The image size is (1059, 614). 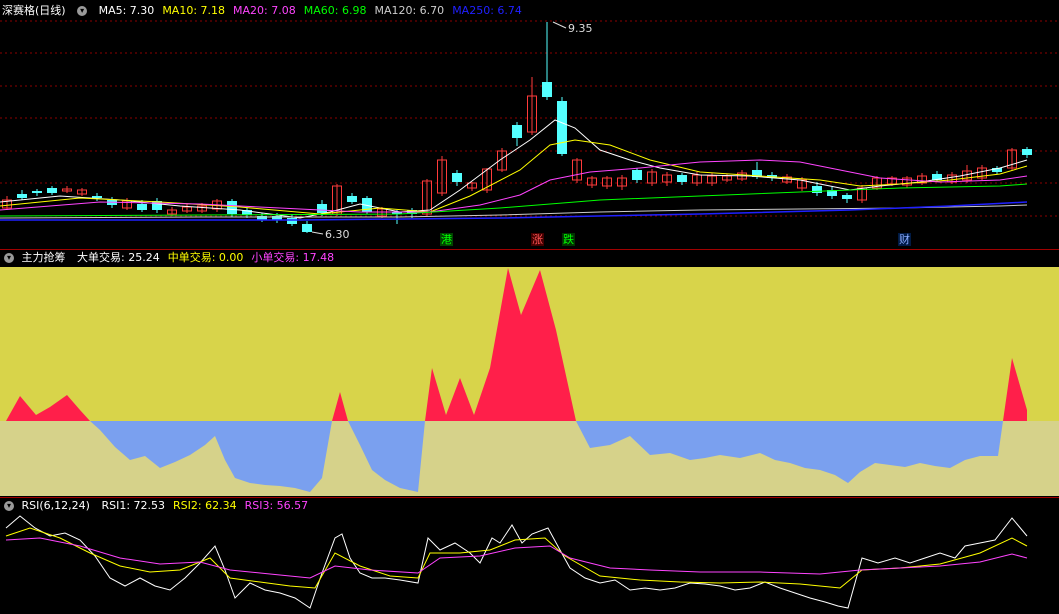 What do you see at coordinates (126, 10) in the screenshot?
I see `ma-legend-item-0: MA5: 7.30` at bounding box center [126, 10].